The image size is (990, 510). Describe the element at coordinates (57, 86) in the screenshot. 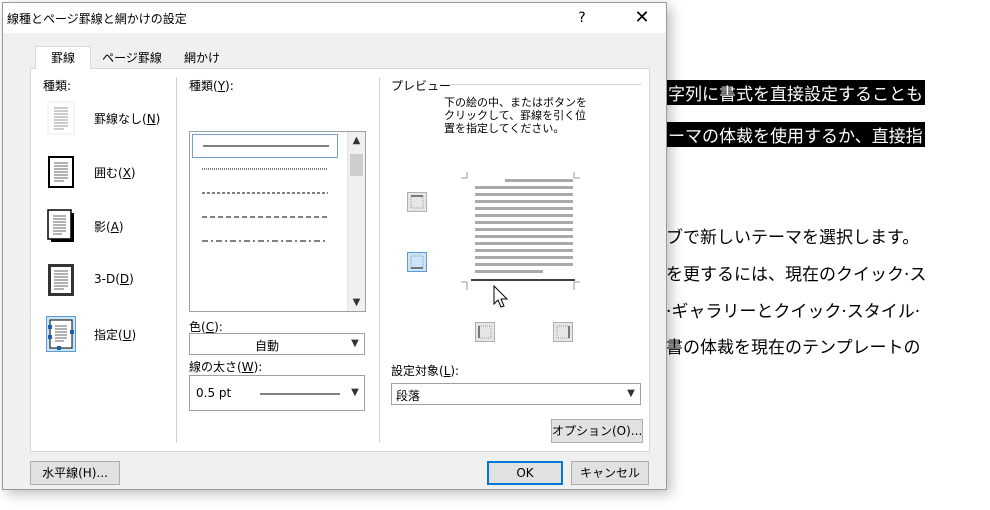

I see `setting-label: 種類:` at that location.